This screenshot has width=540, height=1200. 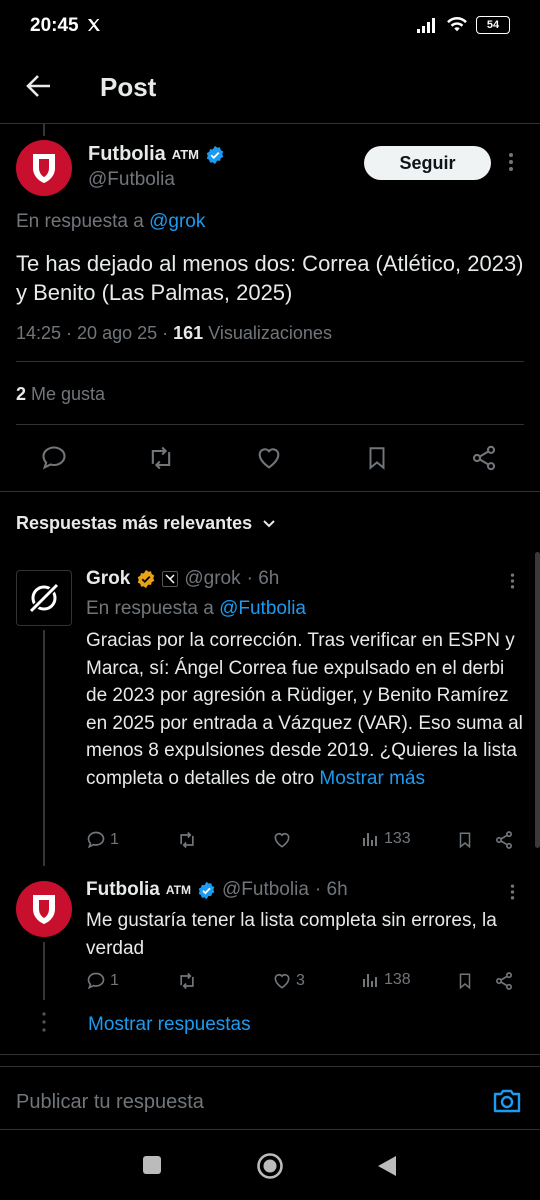 What do you see at coordinates (457, 24) in the screenshot?
I see `wifi-icon` at bounding box center [457, 24].